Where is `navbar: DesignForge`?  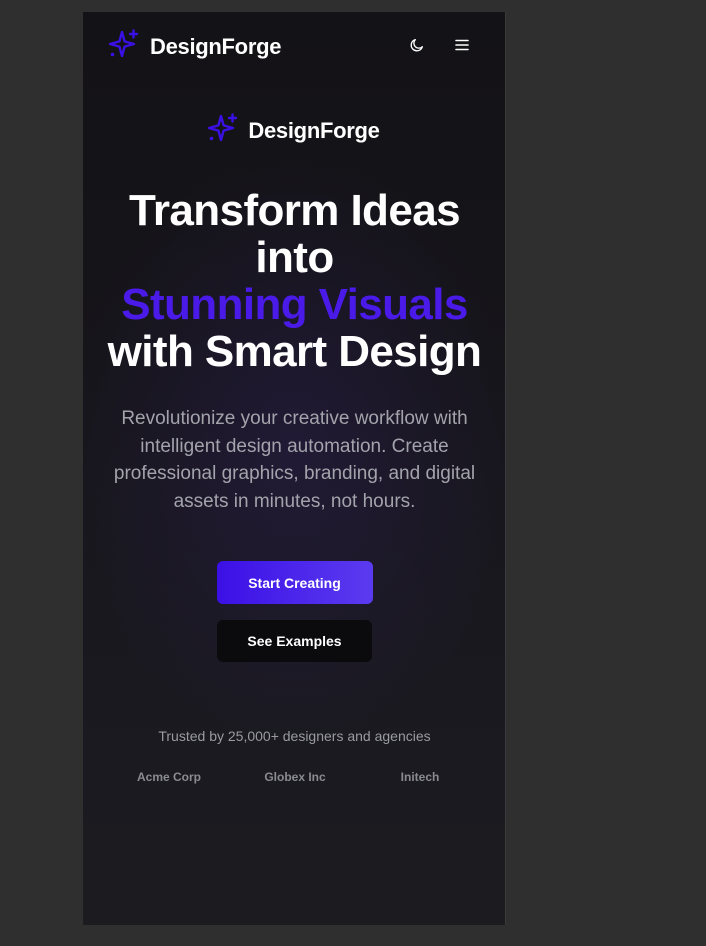
navbar: DesignForge is located at coordinates (294, 44).